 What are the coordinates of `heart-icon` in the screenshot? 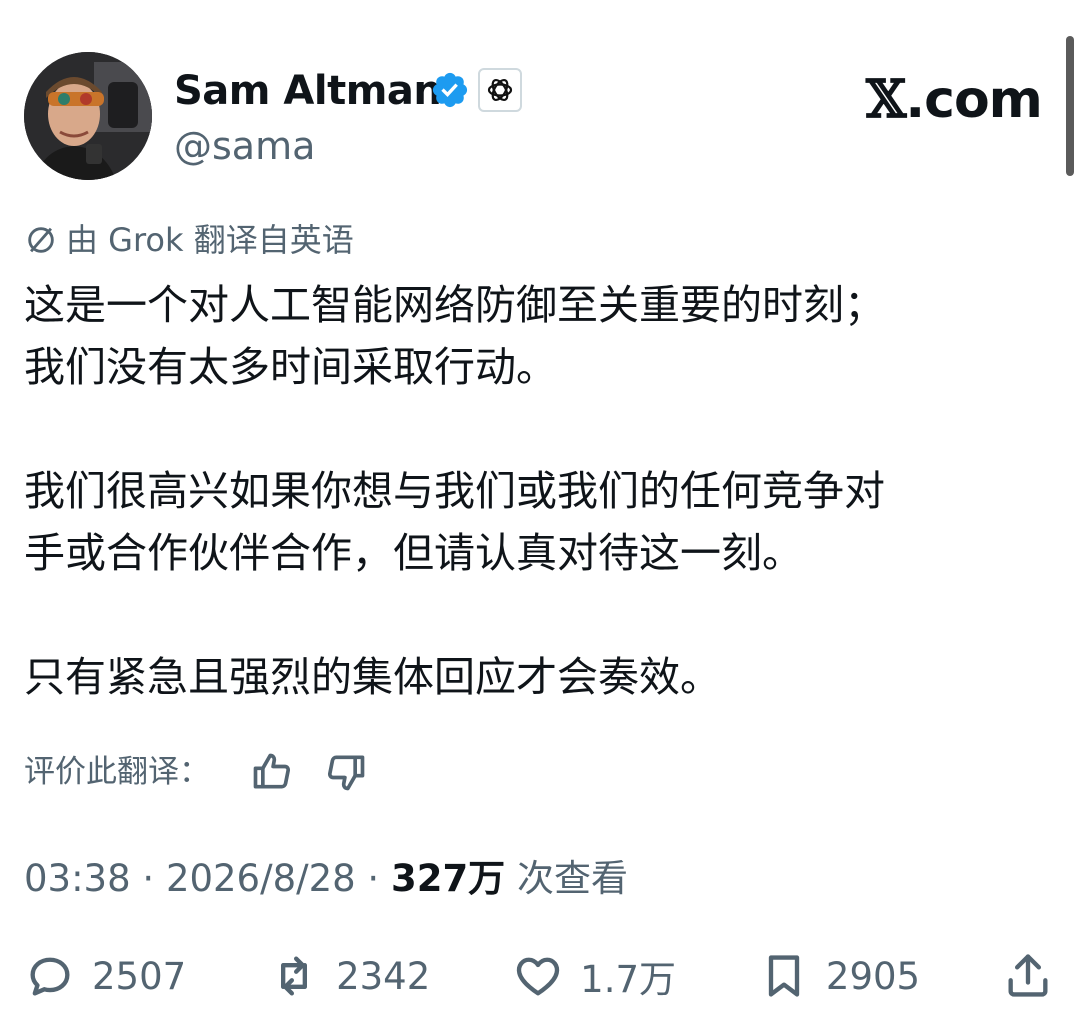 It's located at (538, 976).